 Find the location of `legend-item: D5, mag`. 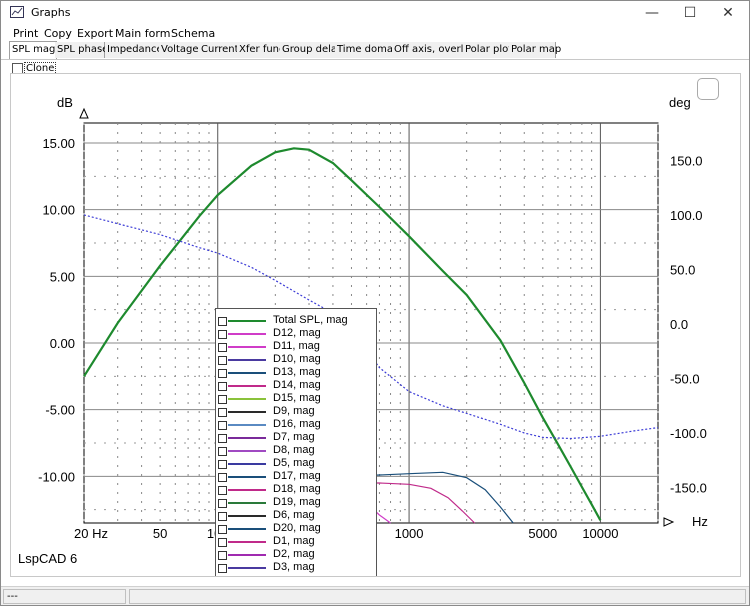

legend-item: D5, mag is located at coordinates (296, 463).